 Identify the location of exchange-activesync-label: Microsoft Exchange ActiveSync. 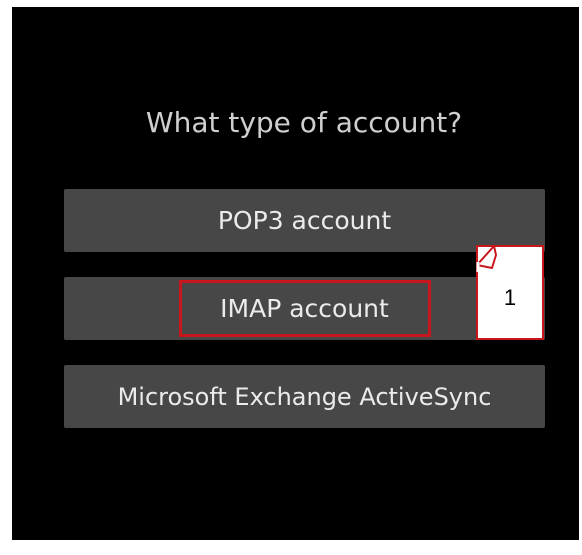
(304, 396).